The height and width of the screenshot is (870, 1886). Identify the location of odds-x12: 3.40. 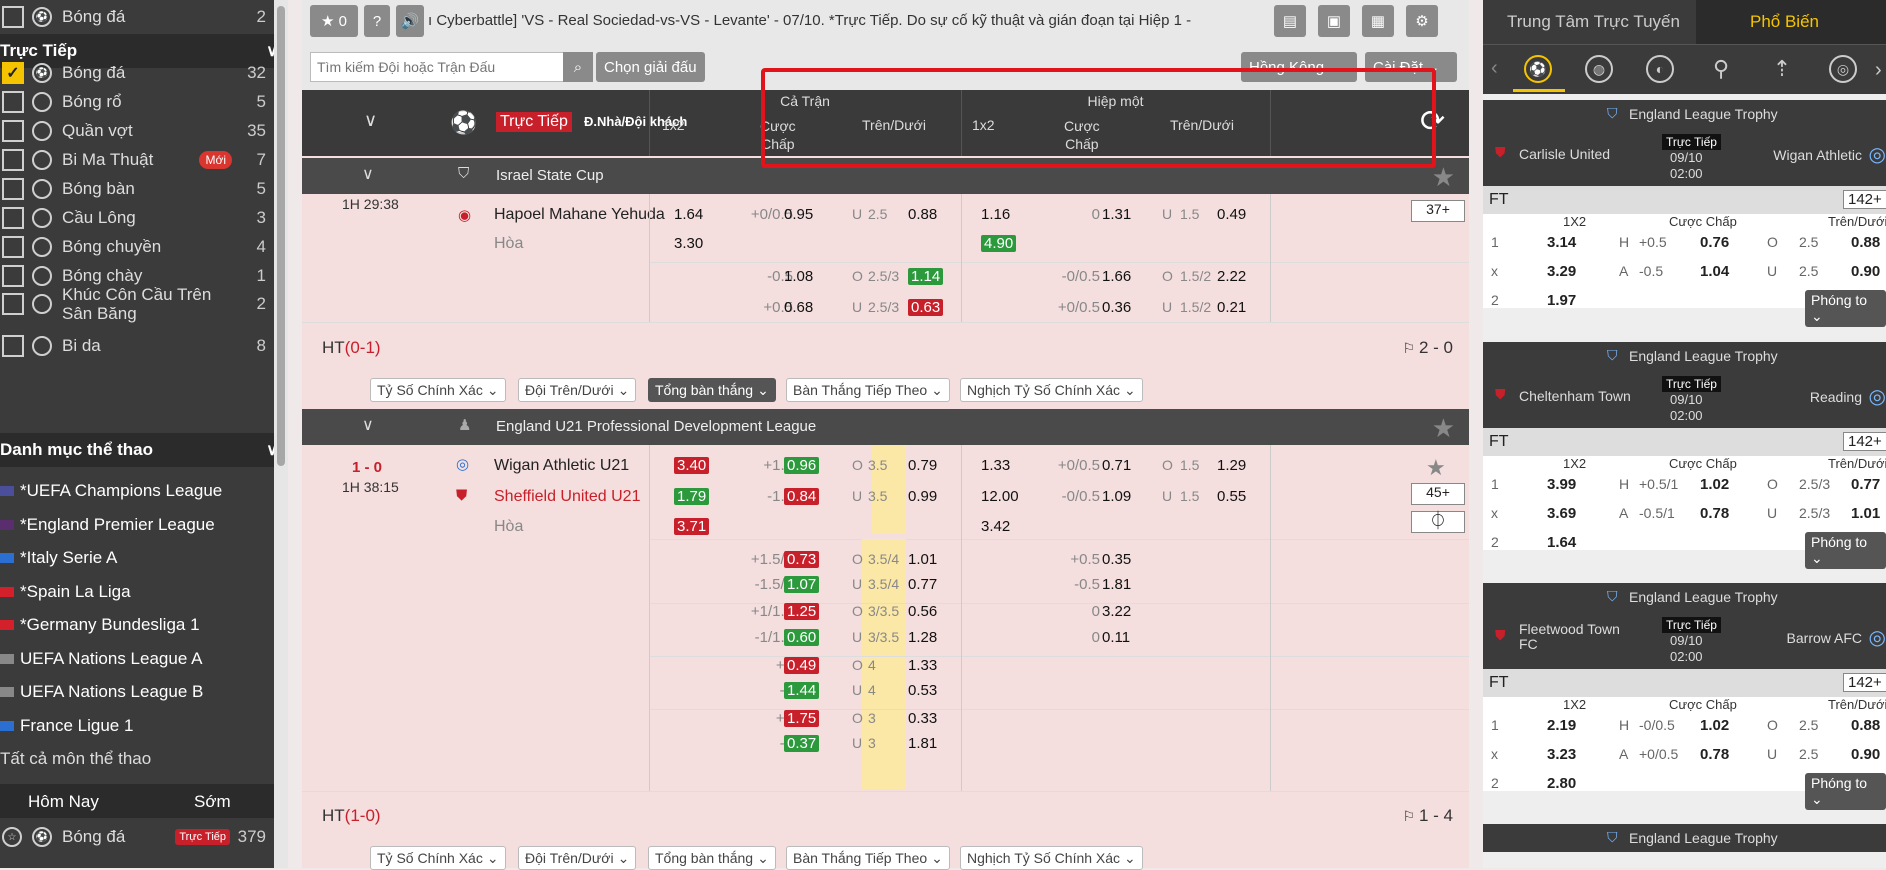
(692, 465).